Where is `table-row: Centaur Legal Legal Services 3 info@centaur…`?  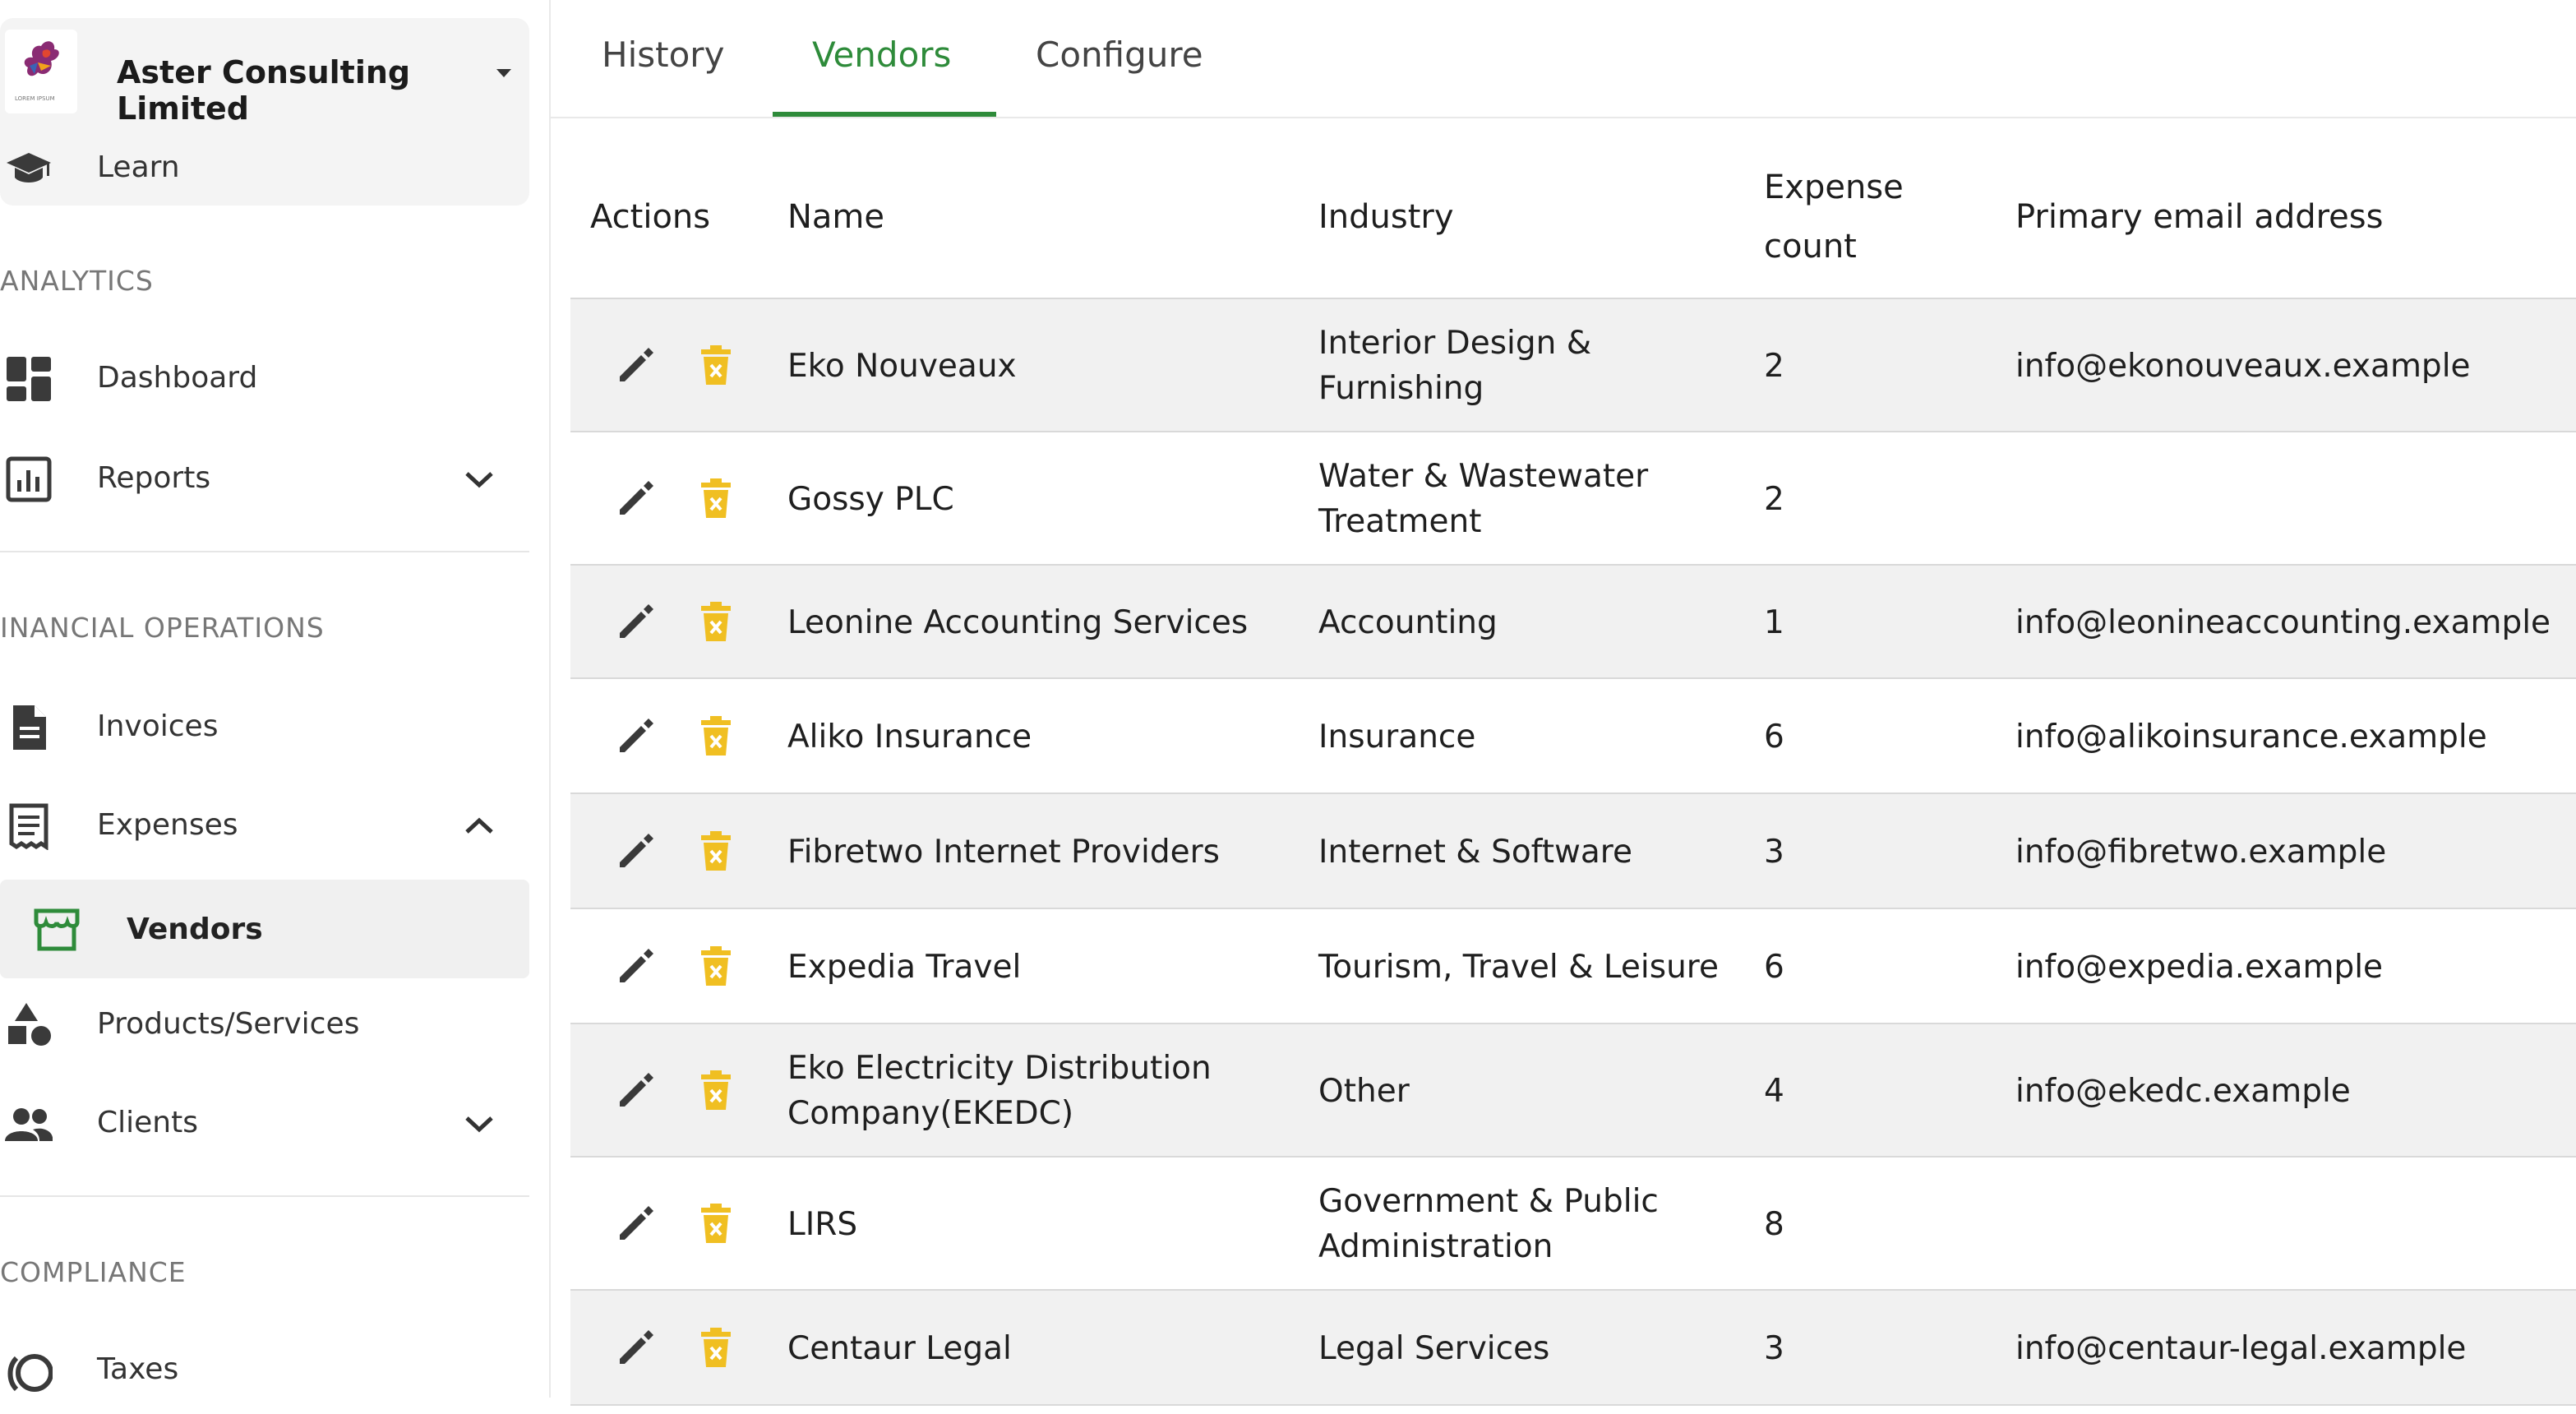
table-row: Centaur Legal Legal Services 3 info@centaur… is located at coordinates (1573, 1348).